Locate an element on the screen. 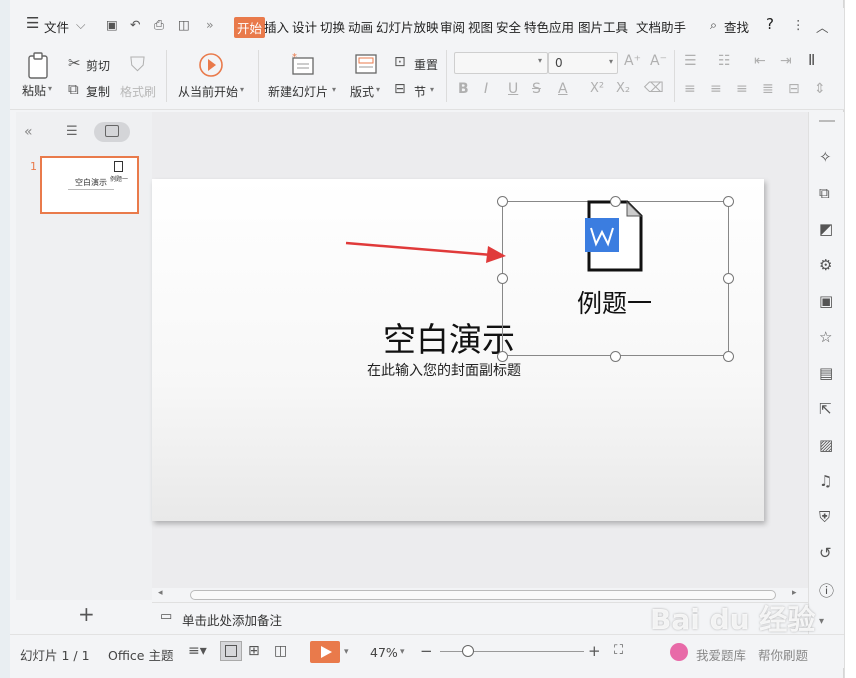 The height and width of the screenshot is (678, 856). font-size-dropdown-icon: ▾ is located at coordinates (611, 61).